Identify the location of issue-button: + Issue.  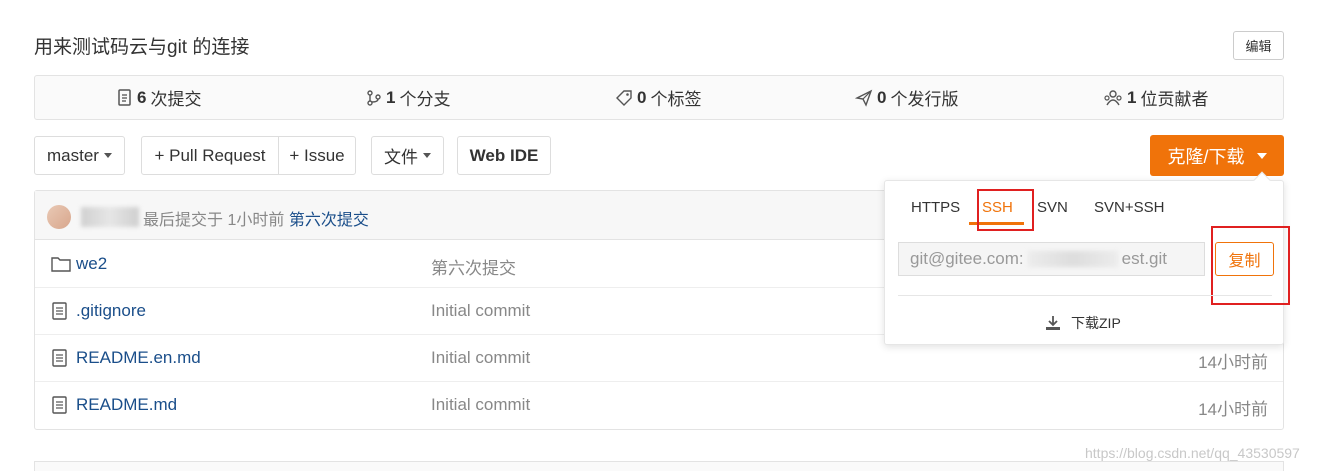
(317, 155).